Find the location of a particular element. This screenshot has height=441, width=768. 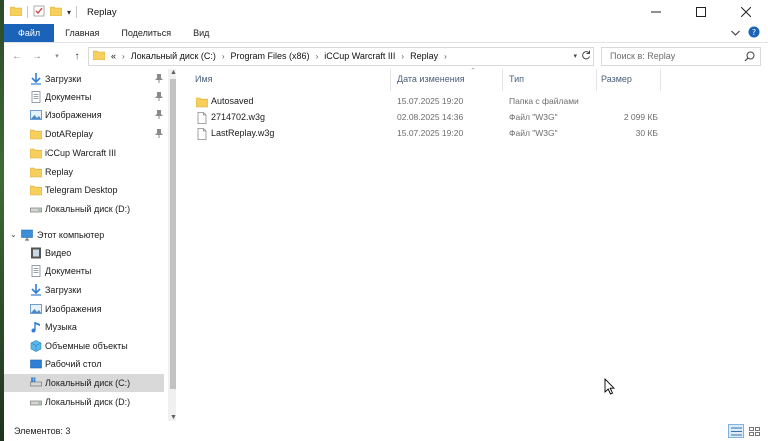

search-input: Поиск в: Replay is located at coordinates (642, 56).